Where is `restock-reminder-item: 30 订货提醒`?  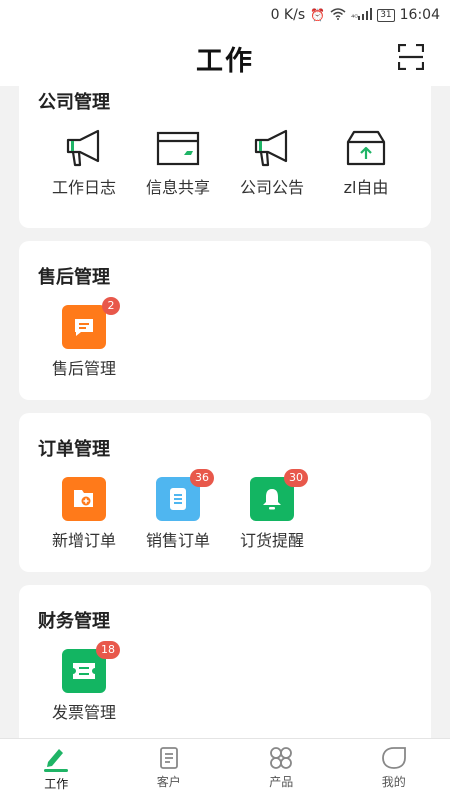 restock-reminder-item: 30 订货提醒 is located at coordinates (272, 510).